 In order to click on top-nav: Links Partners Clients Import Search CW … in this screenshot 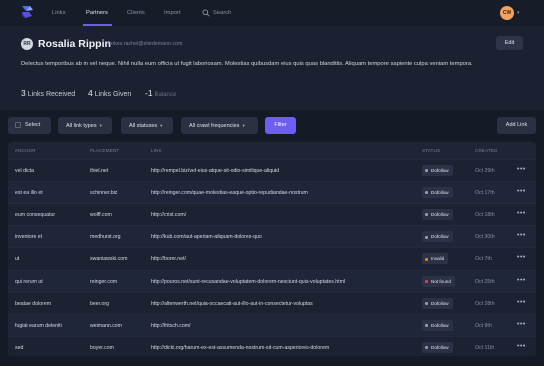, I will do `click(272, 13)`.